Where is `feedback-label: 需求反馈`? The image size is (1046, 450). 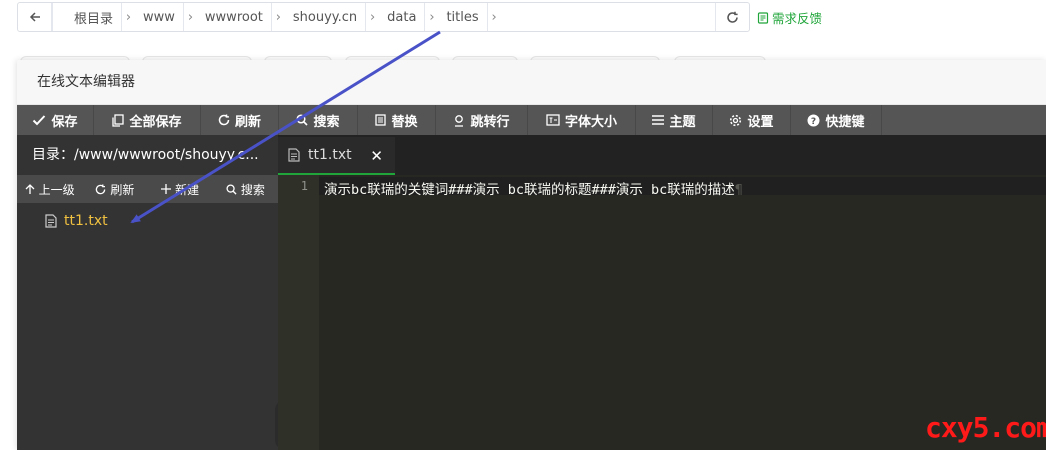 feedback-label: 需求反馈 is located at coordinates (797, 17).